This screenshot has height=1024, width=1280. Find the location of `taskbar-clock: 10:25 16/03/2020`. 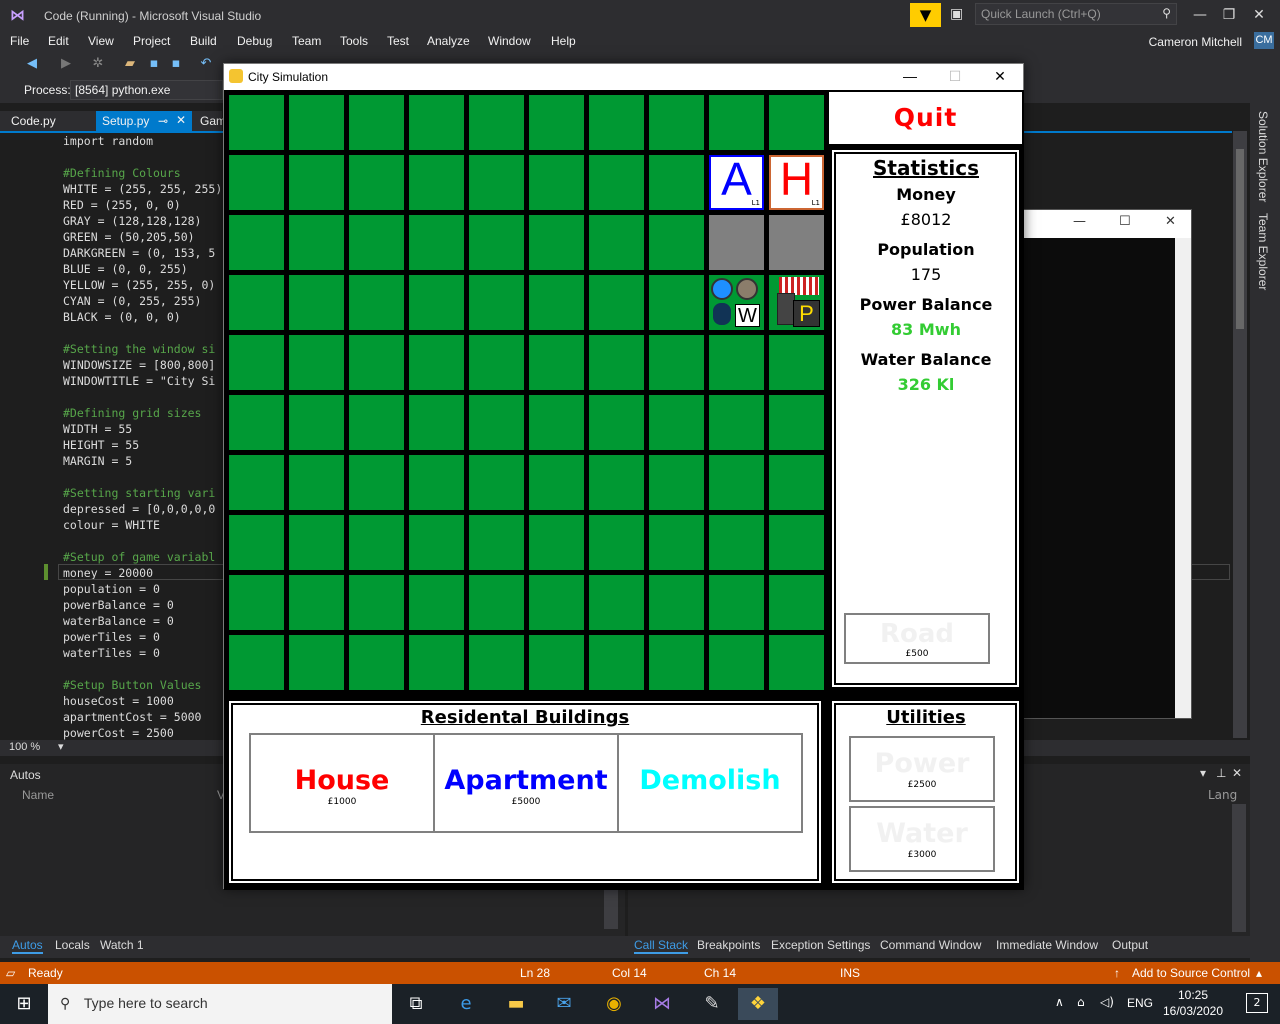

taskbar-clock: 10:25 16/03/2020 is located at coordinates (1193, 1003).